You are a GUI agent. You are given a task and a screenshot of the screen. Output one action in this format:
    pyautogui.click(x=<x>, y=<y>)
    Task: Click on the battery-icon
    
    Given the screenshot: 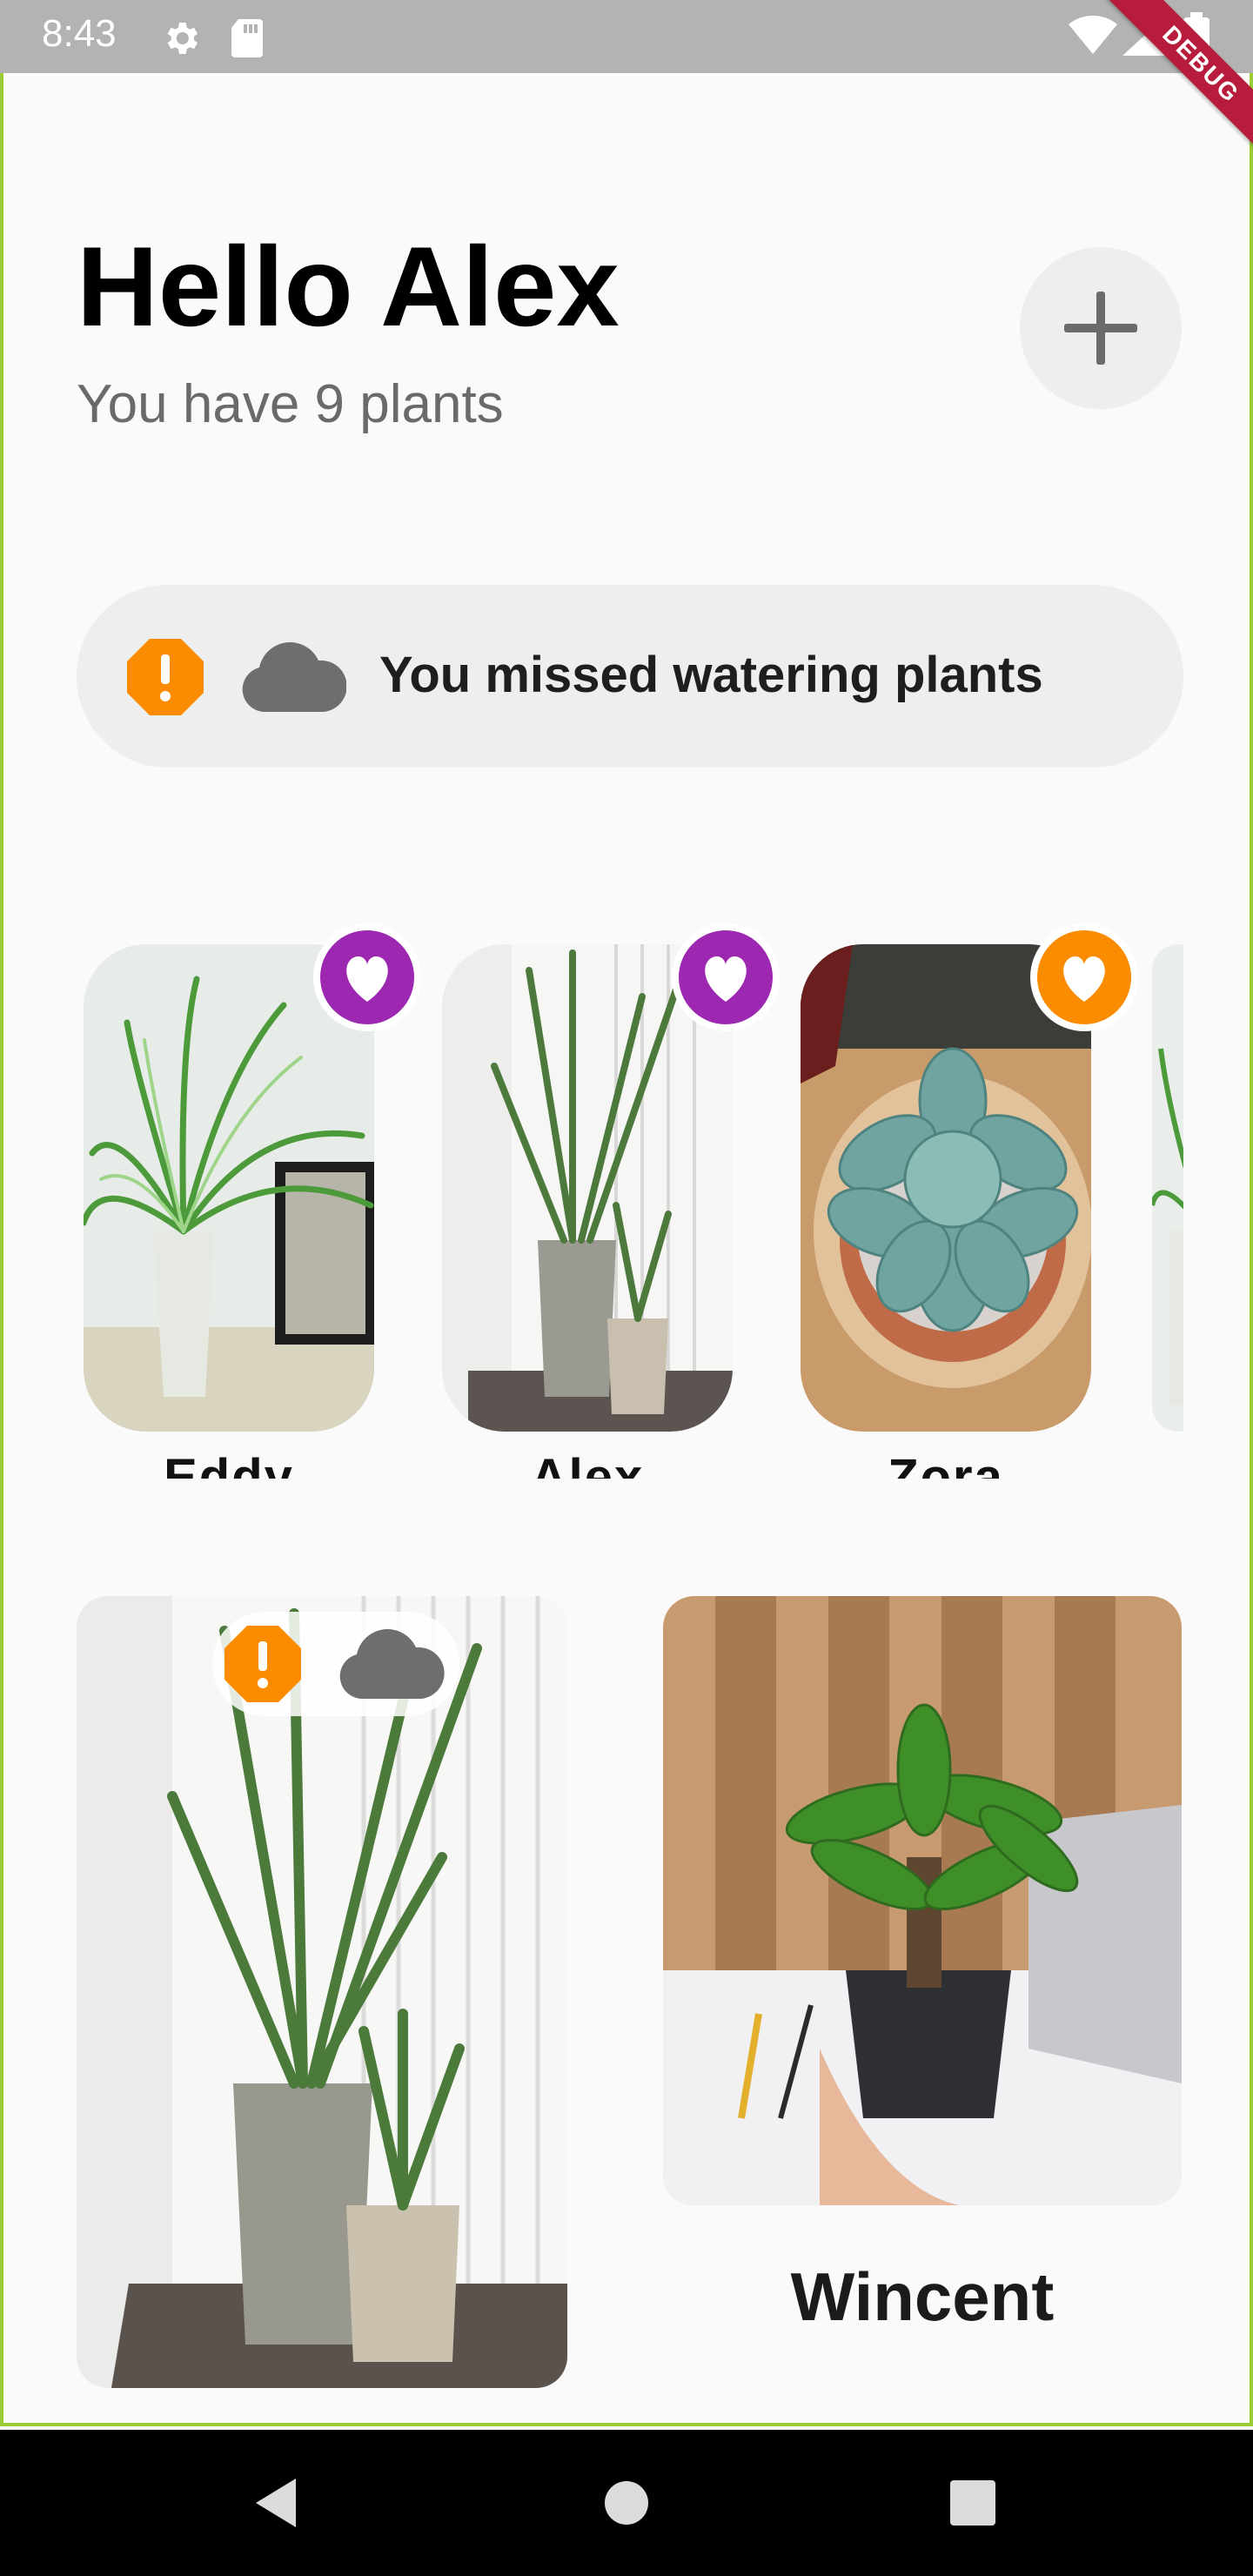 What is the action you would take?
    pyautogui.click(x=1196, y=35)
    